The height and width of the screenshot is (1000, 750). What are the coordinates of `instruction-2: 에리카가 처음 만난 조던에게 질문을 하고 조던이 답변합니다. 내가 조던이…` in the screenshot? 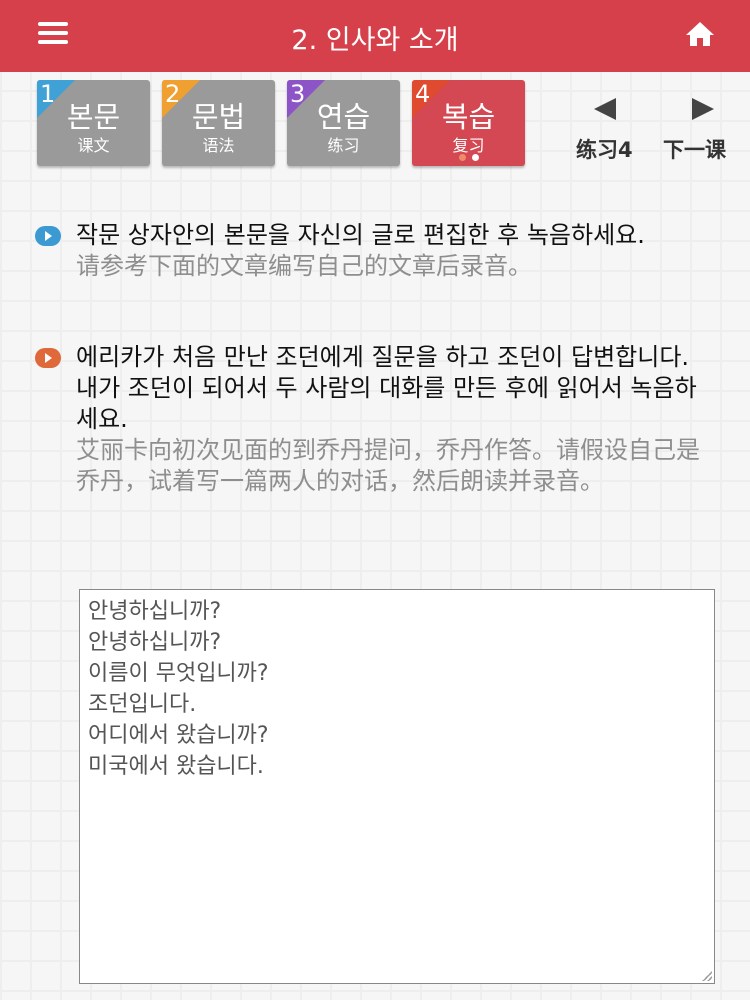 It's located at (396, 419).